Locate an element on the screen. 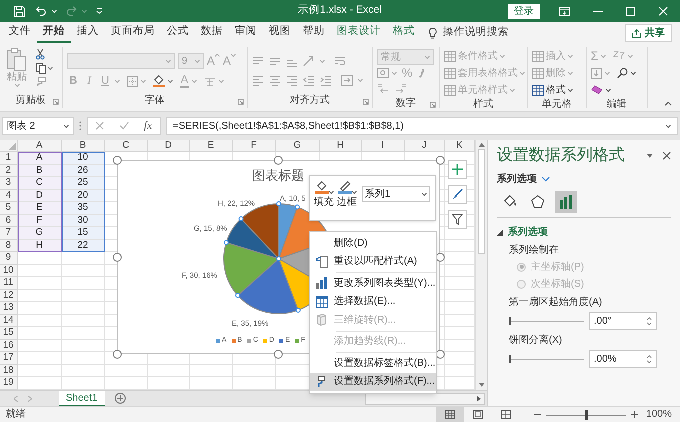 Image resolution: width=680 pixels, height=422 pixels. zoom-in-icon is located at coordinates (634, 414).